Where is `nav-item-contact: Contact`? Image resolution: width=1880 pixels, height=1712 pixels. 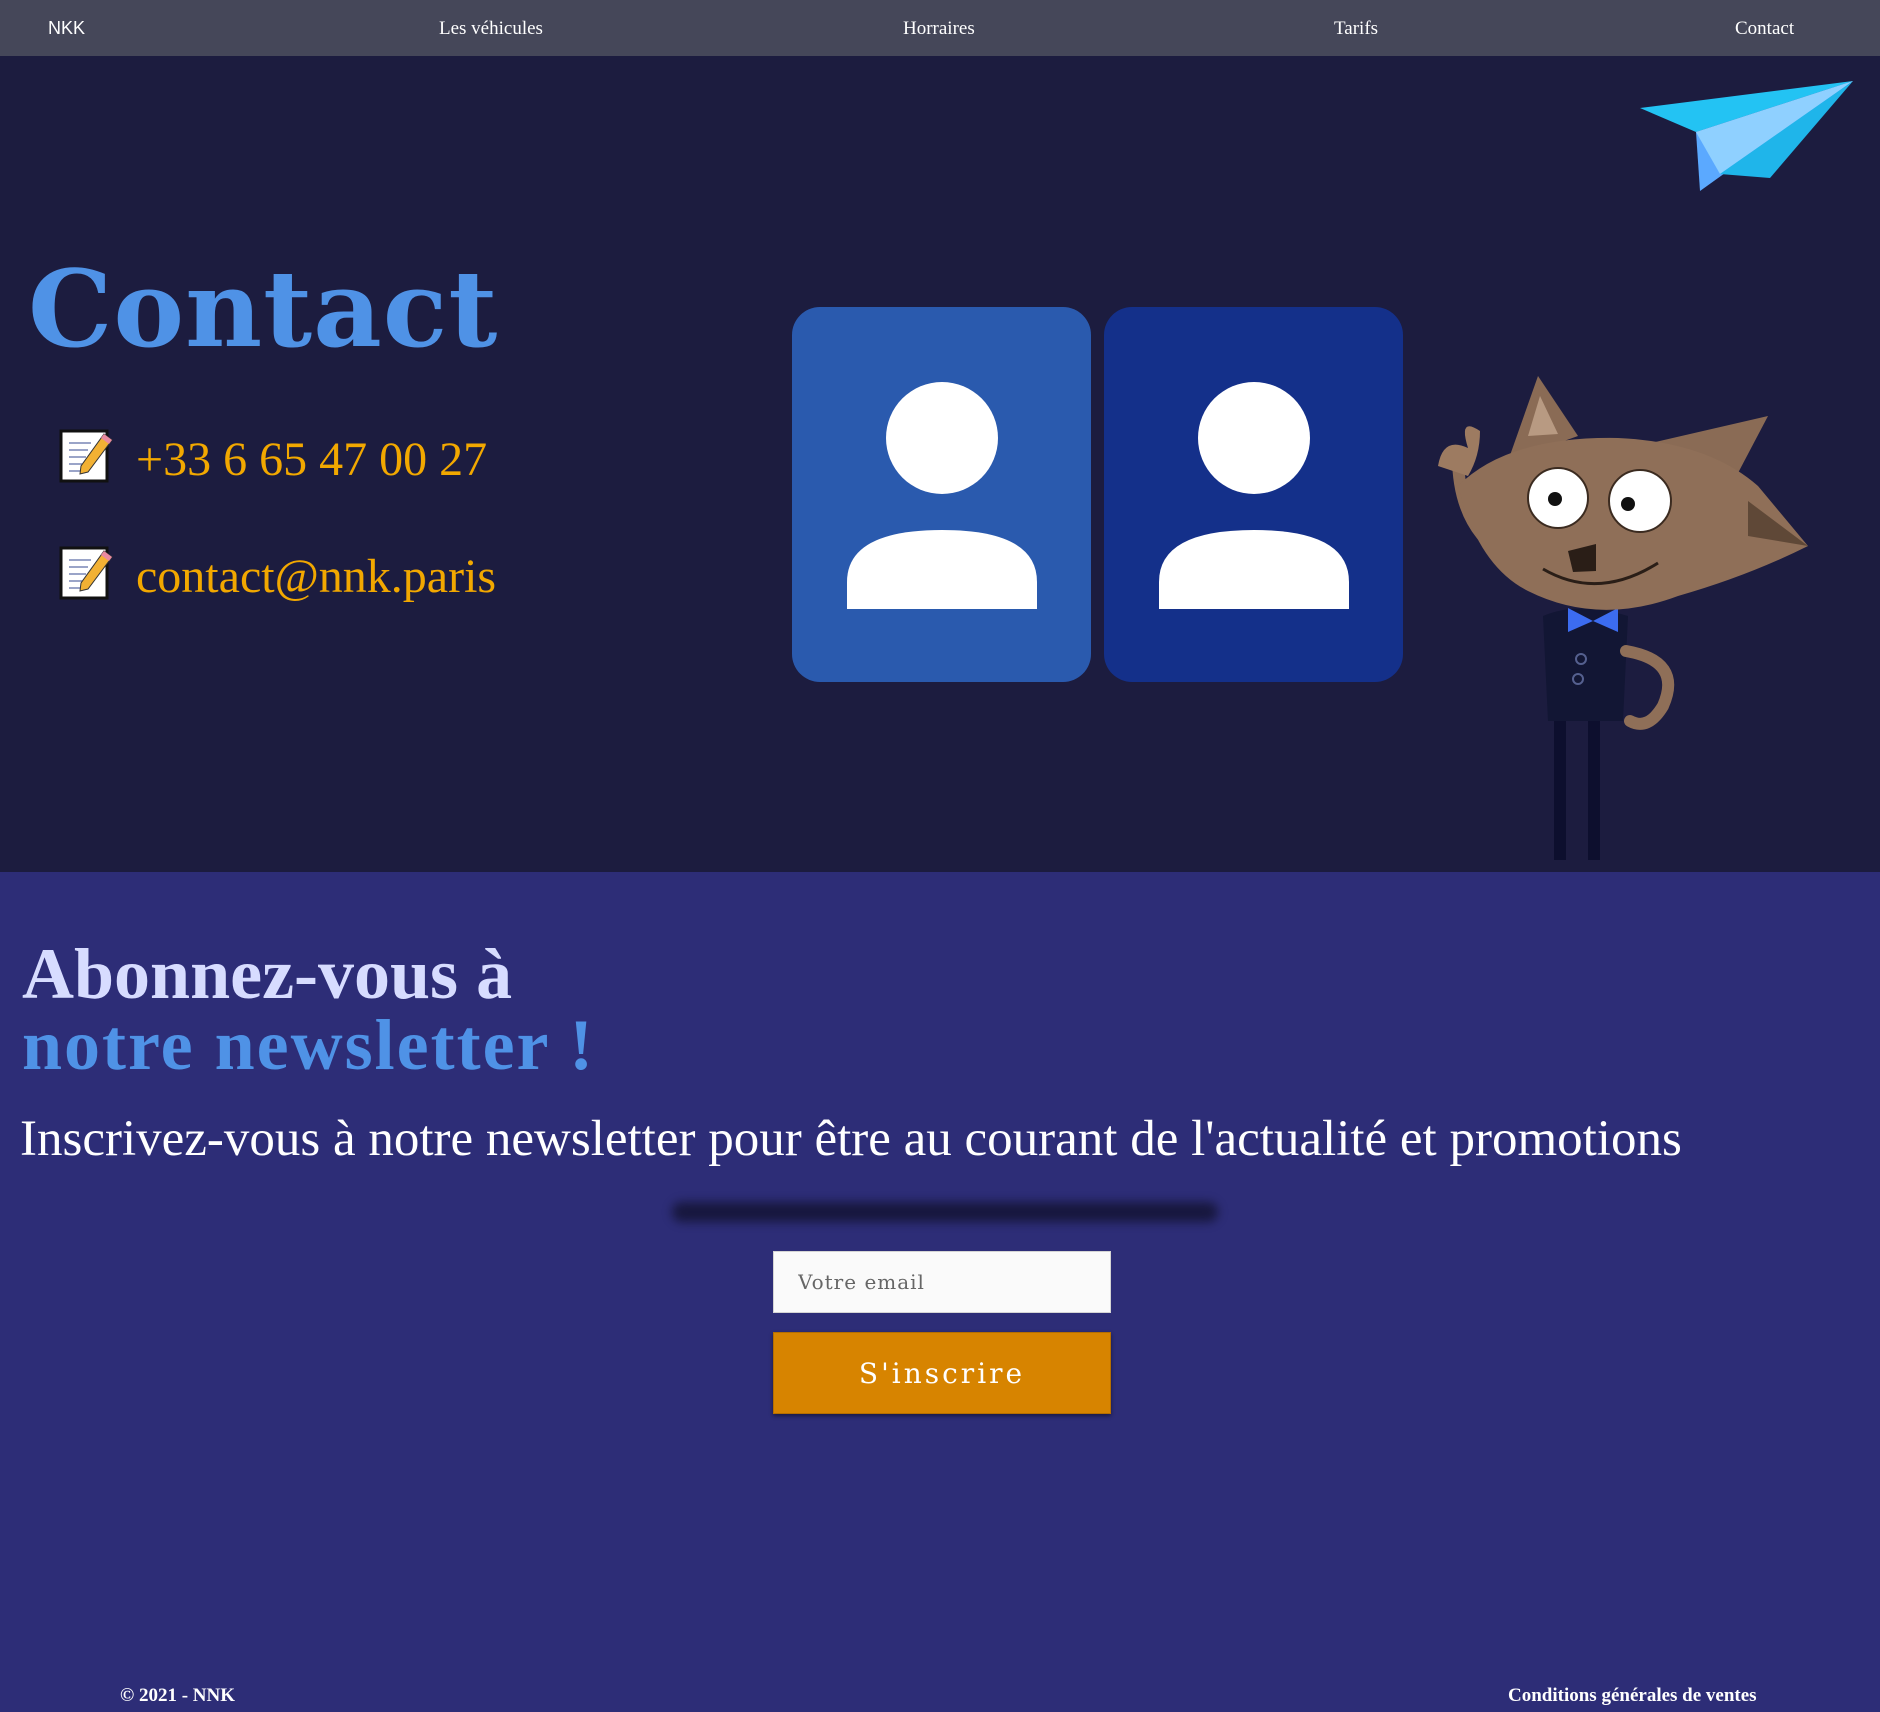
nav-item-contact: Contact is located at coordinates (1764, 29).